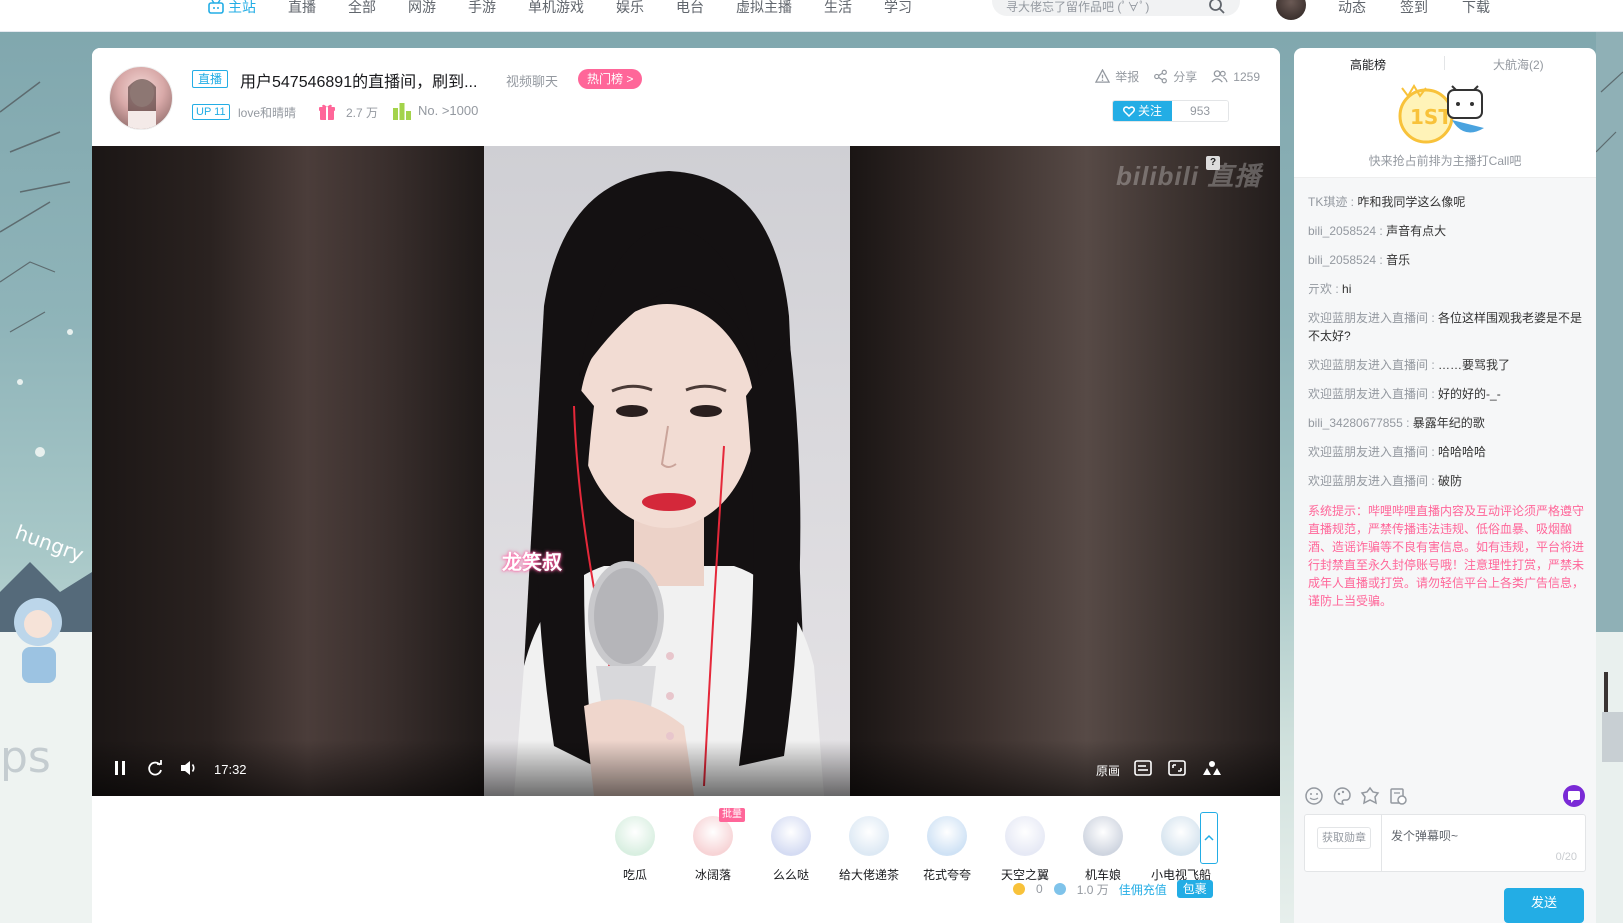 The height and width of the screenshot is (923, 1623). What do you see at coordinates (1108, 770) in the screenshot?
I see `quality-selector: 原画` at bounding box center [1108, 770].